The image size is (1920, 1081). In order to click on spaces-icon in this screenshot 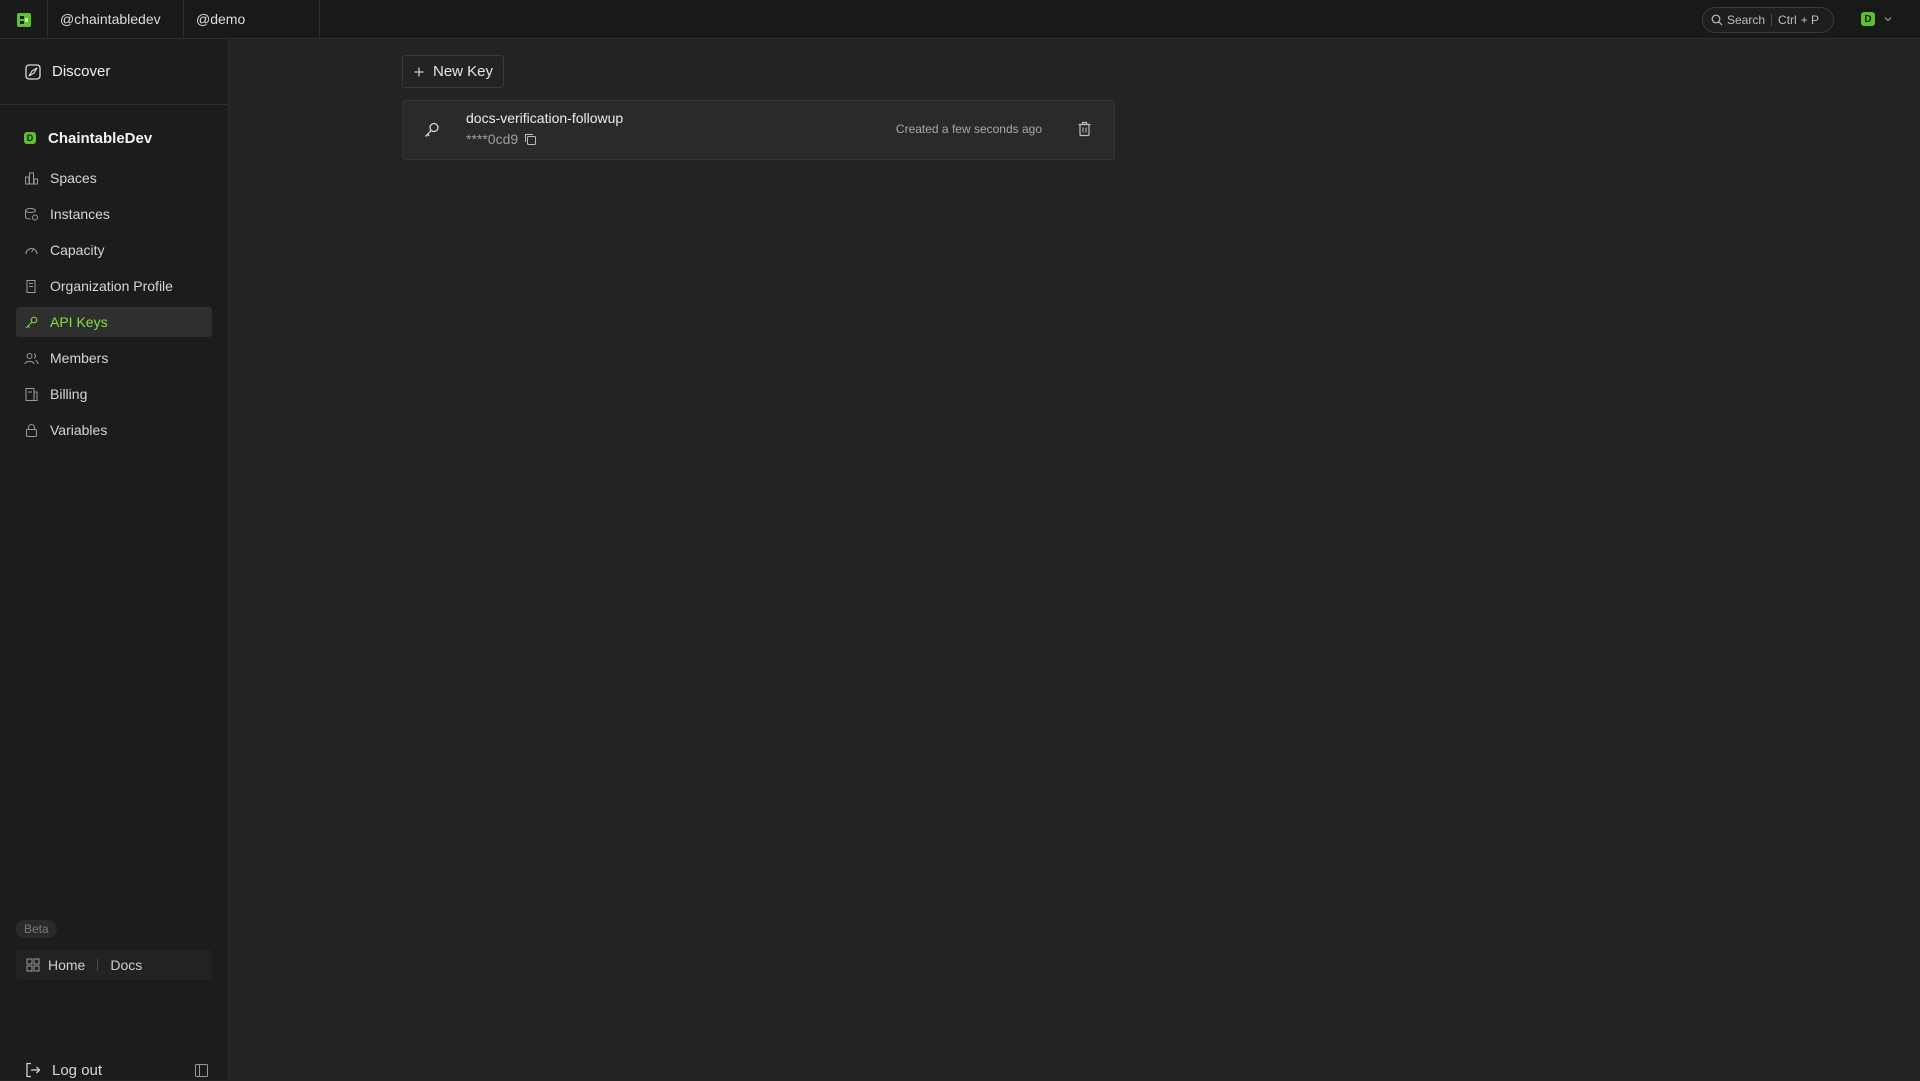, I will do `click(31, 178)`.